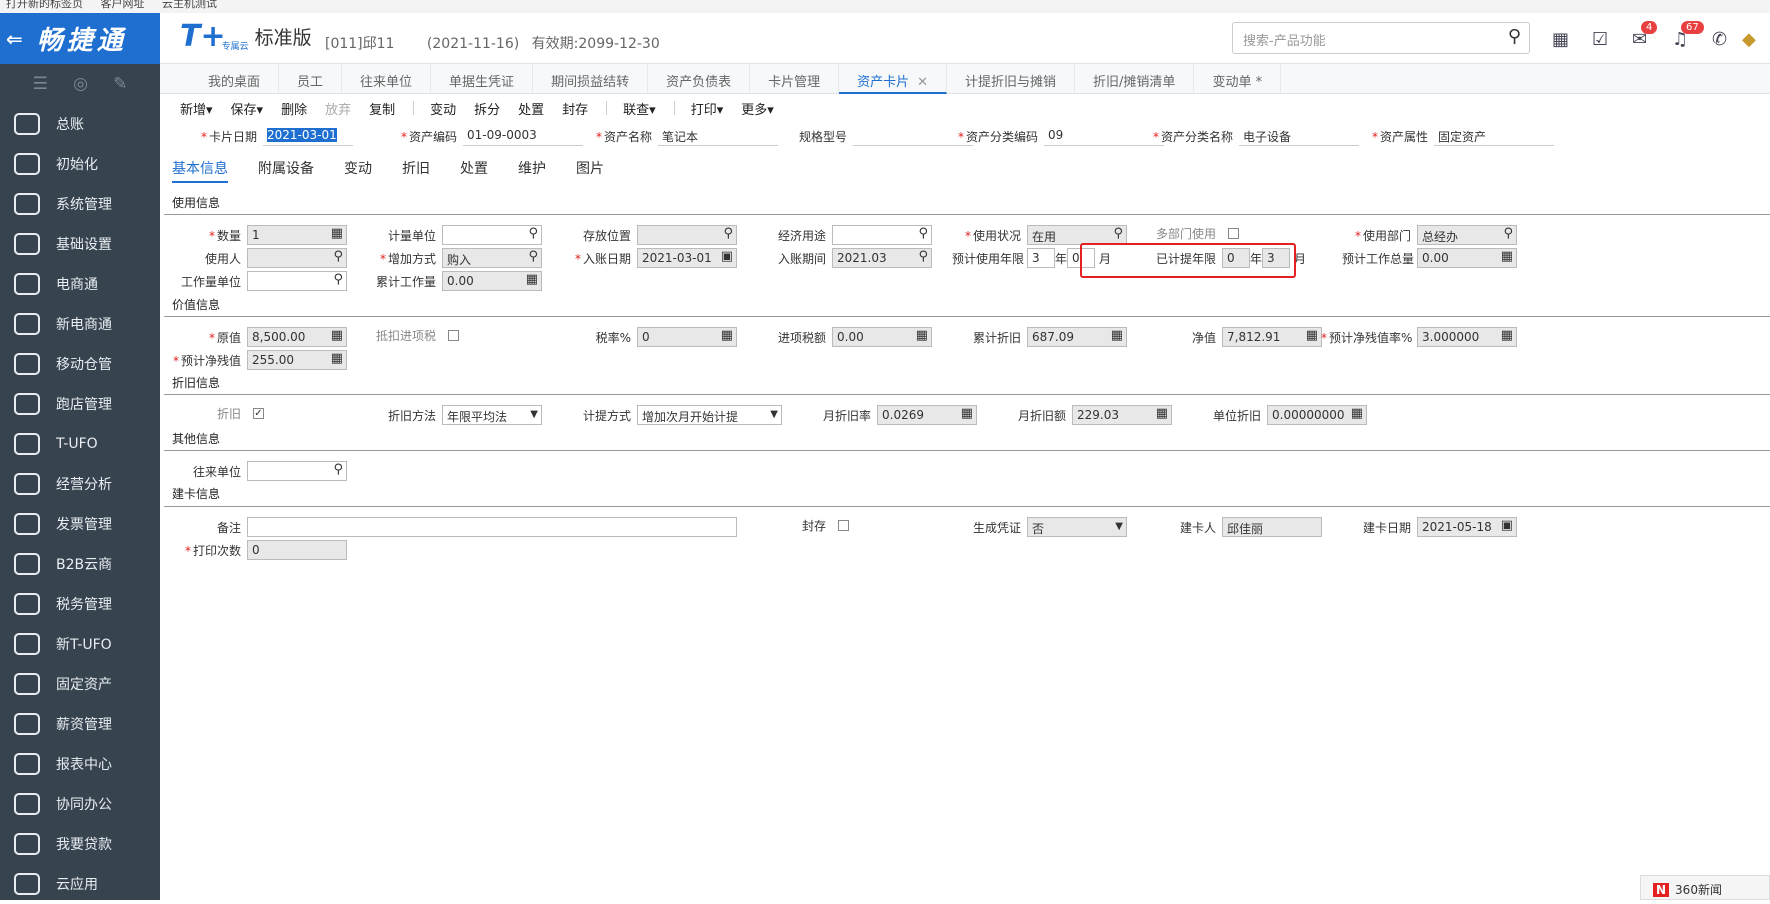 This screenshot has width=1770, height=904. What do you see at coordinates (1467, 527) in the screenshot?
I see `create-date-field: 2021-05-18 ▣` at bounding box center [1467, 527].